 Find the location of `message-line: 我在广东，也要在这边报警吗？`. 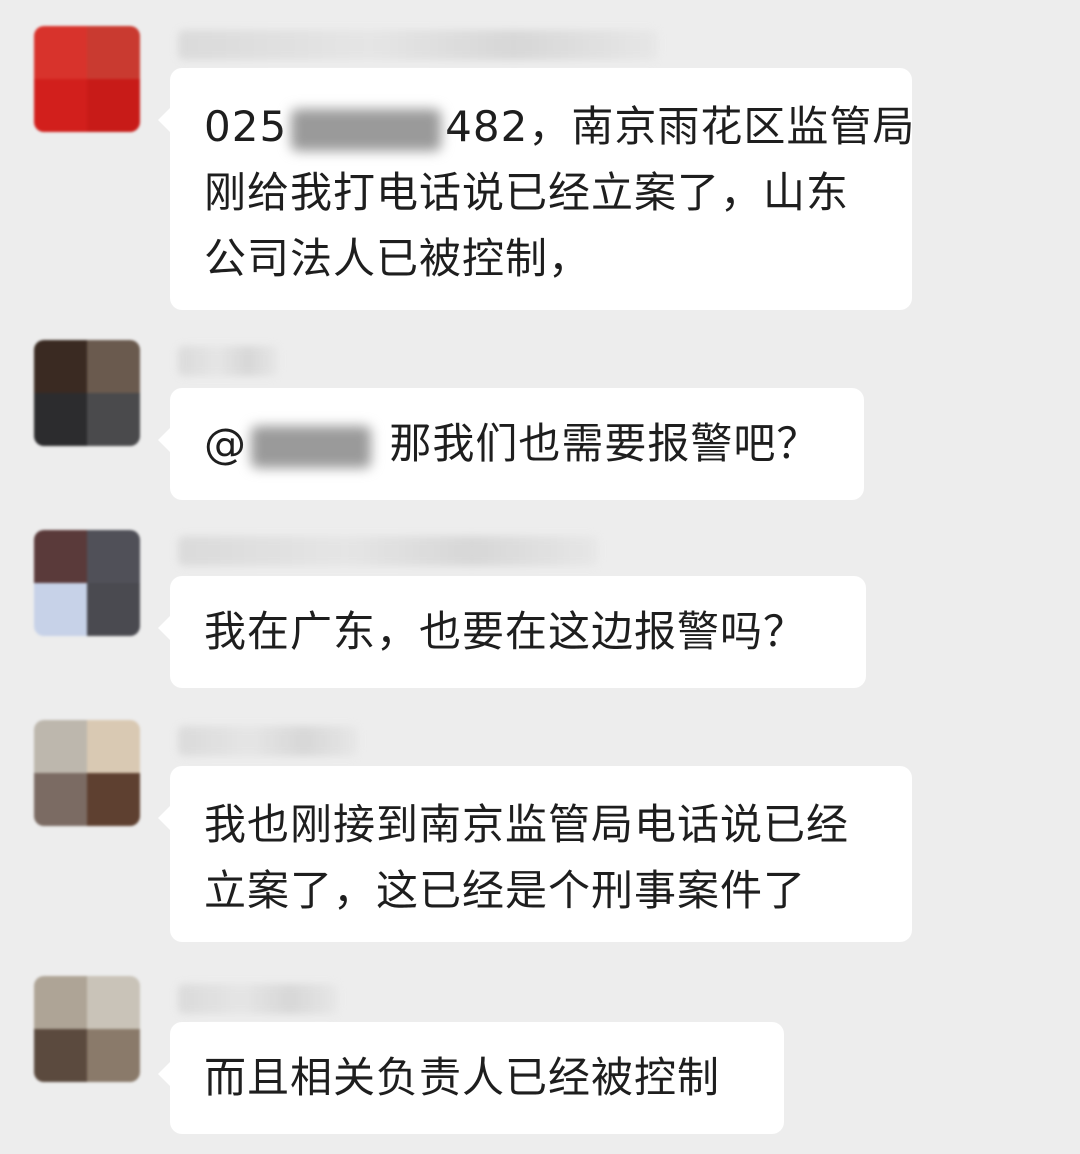

message-line: 我在广东，也要在这边报警吗？ is located at coordinates (505, 631).